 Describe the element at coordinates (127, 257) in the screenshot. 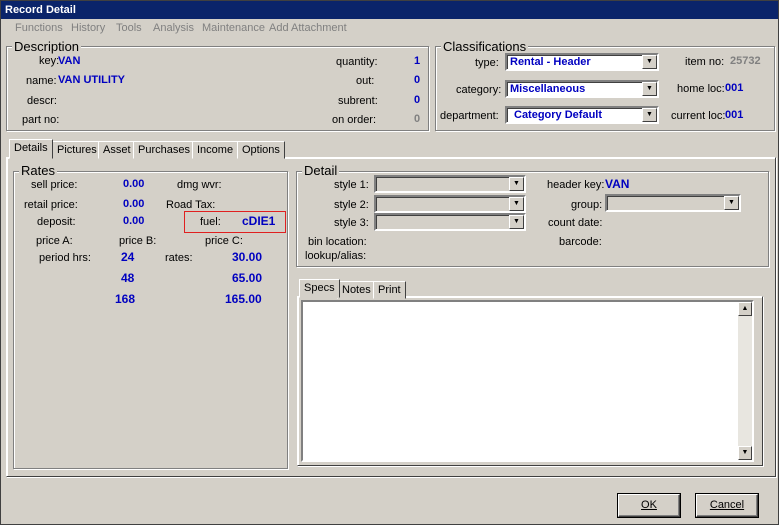

I see `period-value: 24` at that location.